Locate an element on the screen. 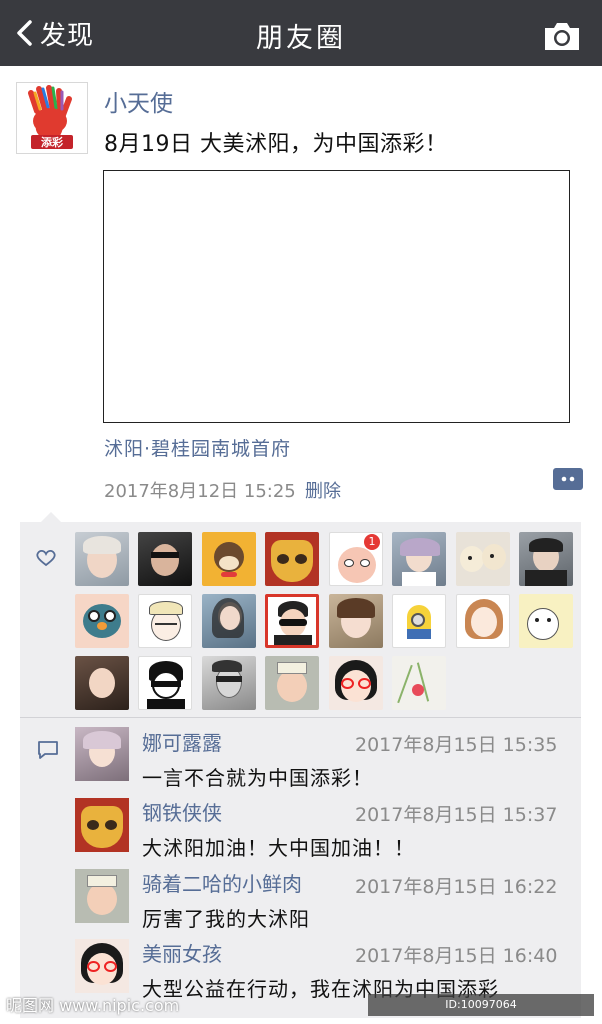 This screenshot has height=1024, width=602. comment-text: 厉害了我的大沭阳 is located at coordinates (226, 919).